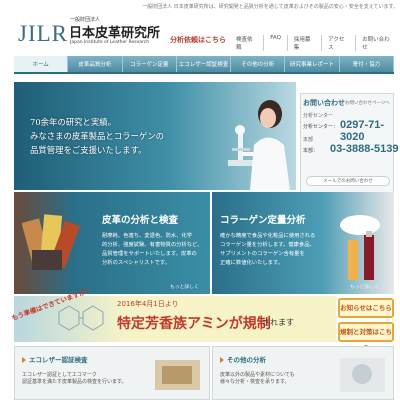 This screenshot has width=400, height=400. I want to click on tab-leather-analysis: 皮革品質分析, so click(95, 64).